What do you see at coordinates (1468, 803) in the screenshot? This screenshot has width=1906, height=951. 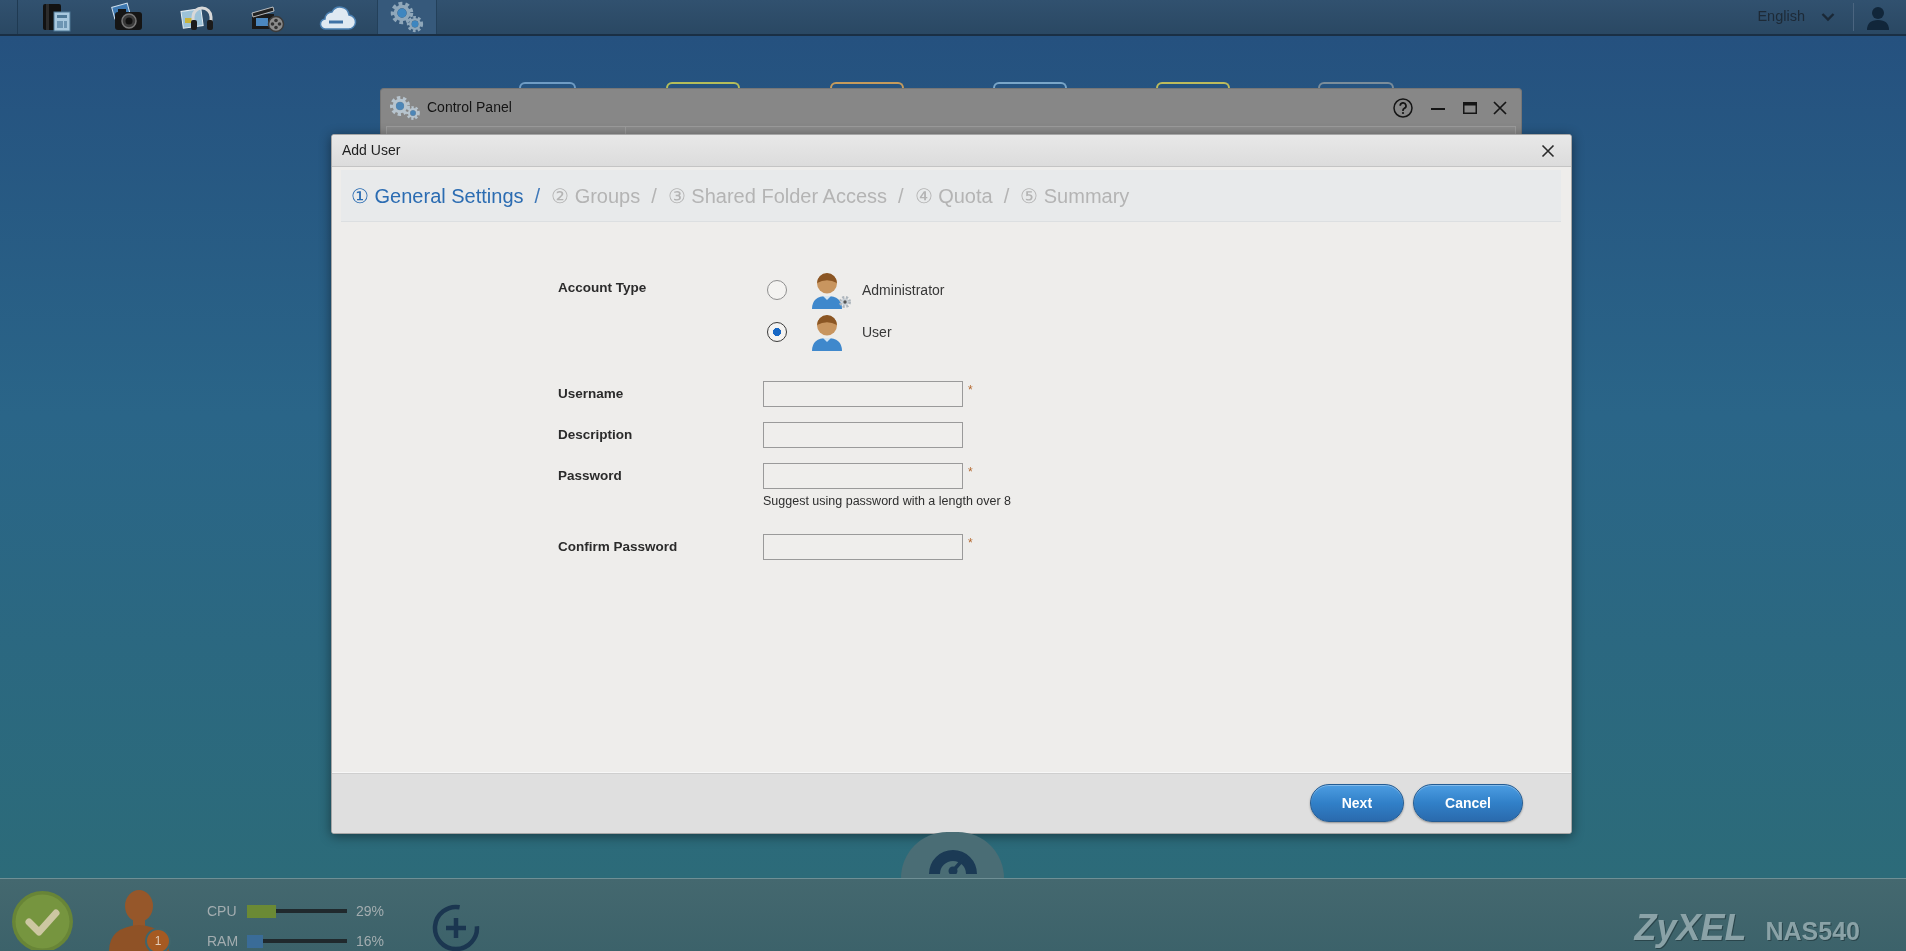 I see `dialog-button: Cancel` at bounding box center [1468, 803].